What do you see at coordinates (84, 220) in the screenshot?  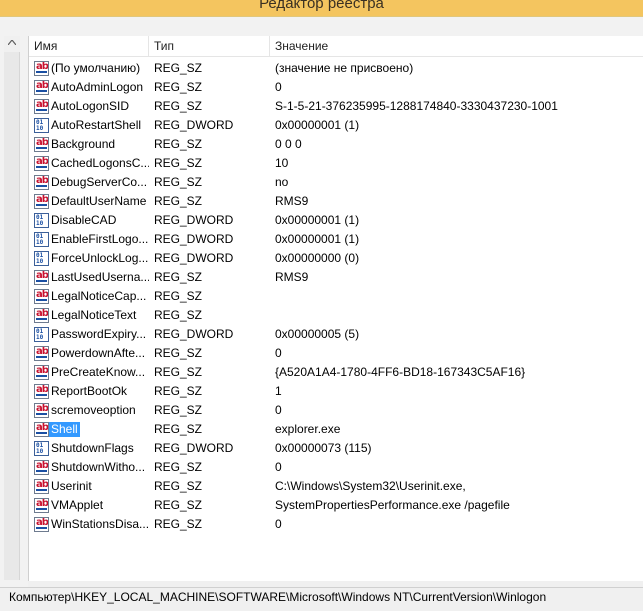 I see `value-name: DisableCAD` at bounding box center [84, 220].